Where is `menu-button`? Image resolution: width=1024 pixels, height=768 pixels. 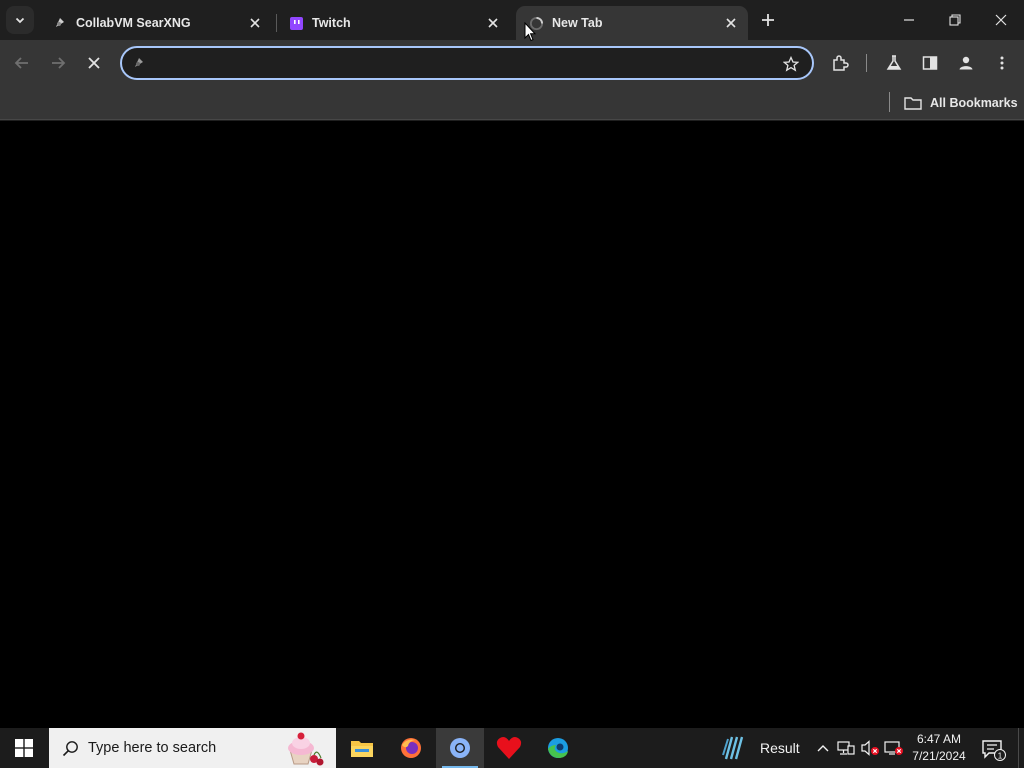 menu-button is located at coordinates (1002, 63).